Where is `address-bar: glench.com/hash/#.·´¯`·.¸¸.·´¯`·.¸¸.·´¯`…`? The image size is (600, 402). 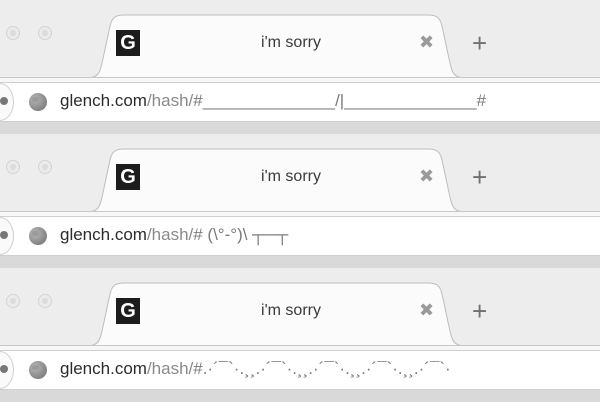
address-bar: glench.com/hash/#.·´¯`·.¸¸.·´¯`·.¸¸.·´¯`… is located at coordinates (300, 370).